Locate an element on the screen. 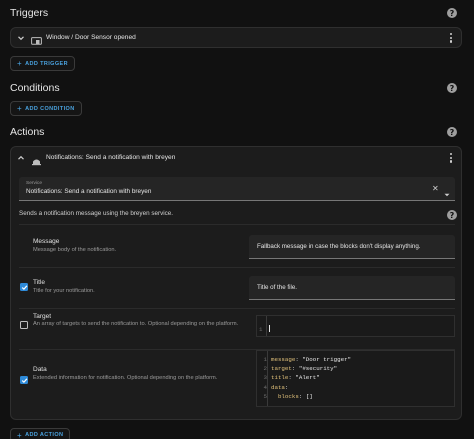 The height and width of the screenshot is (439, 474). title-checkbox is located at coordinates (24, 287).